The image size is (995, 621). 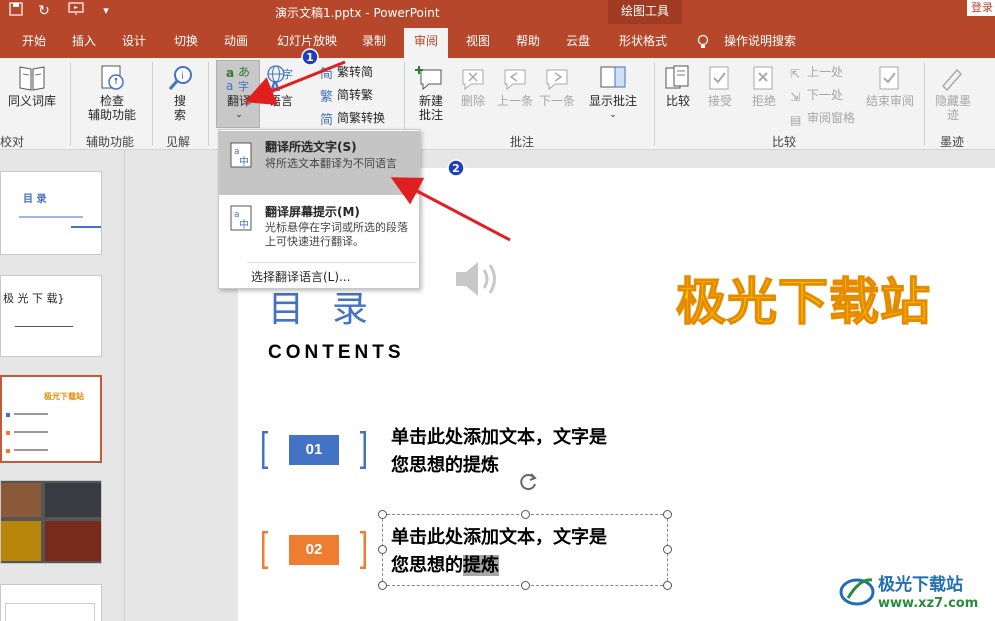 What do you see at coordinates (613, 93) in the screenshot?
I see `show-comments-button: 显示批注 ⌄` at bounding box center [613, 93].